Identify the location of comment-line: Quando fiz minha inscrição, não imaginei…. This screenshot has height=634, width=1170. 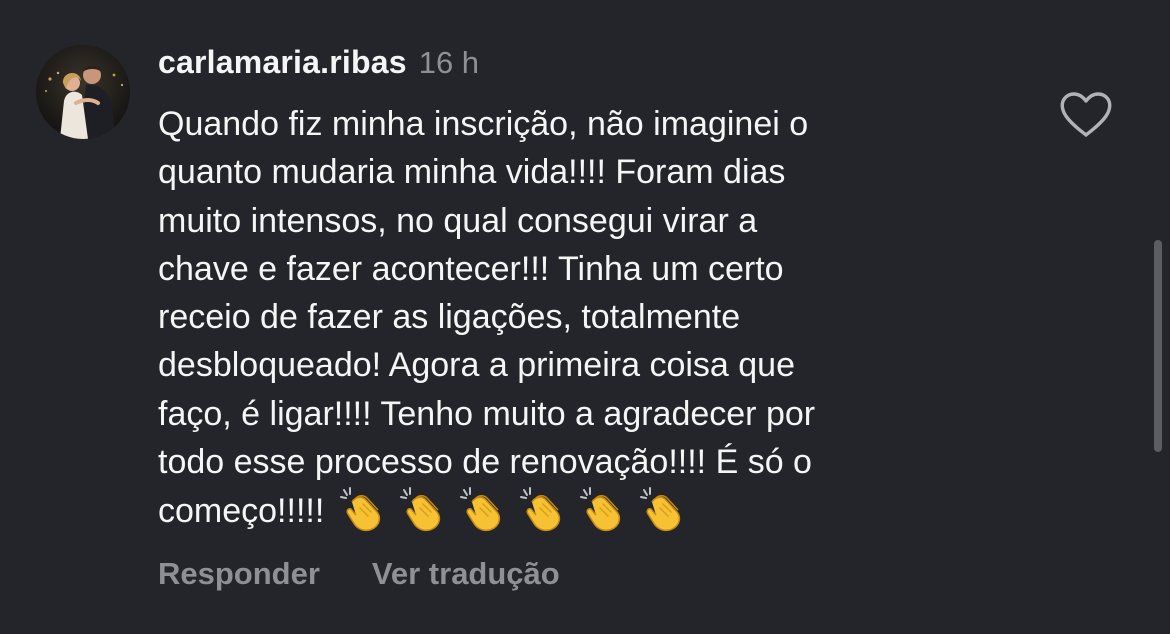
(483, 124).